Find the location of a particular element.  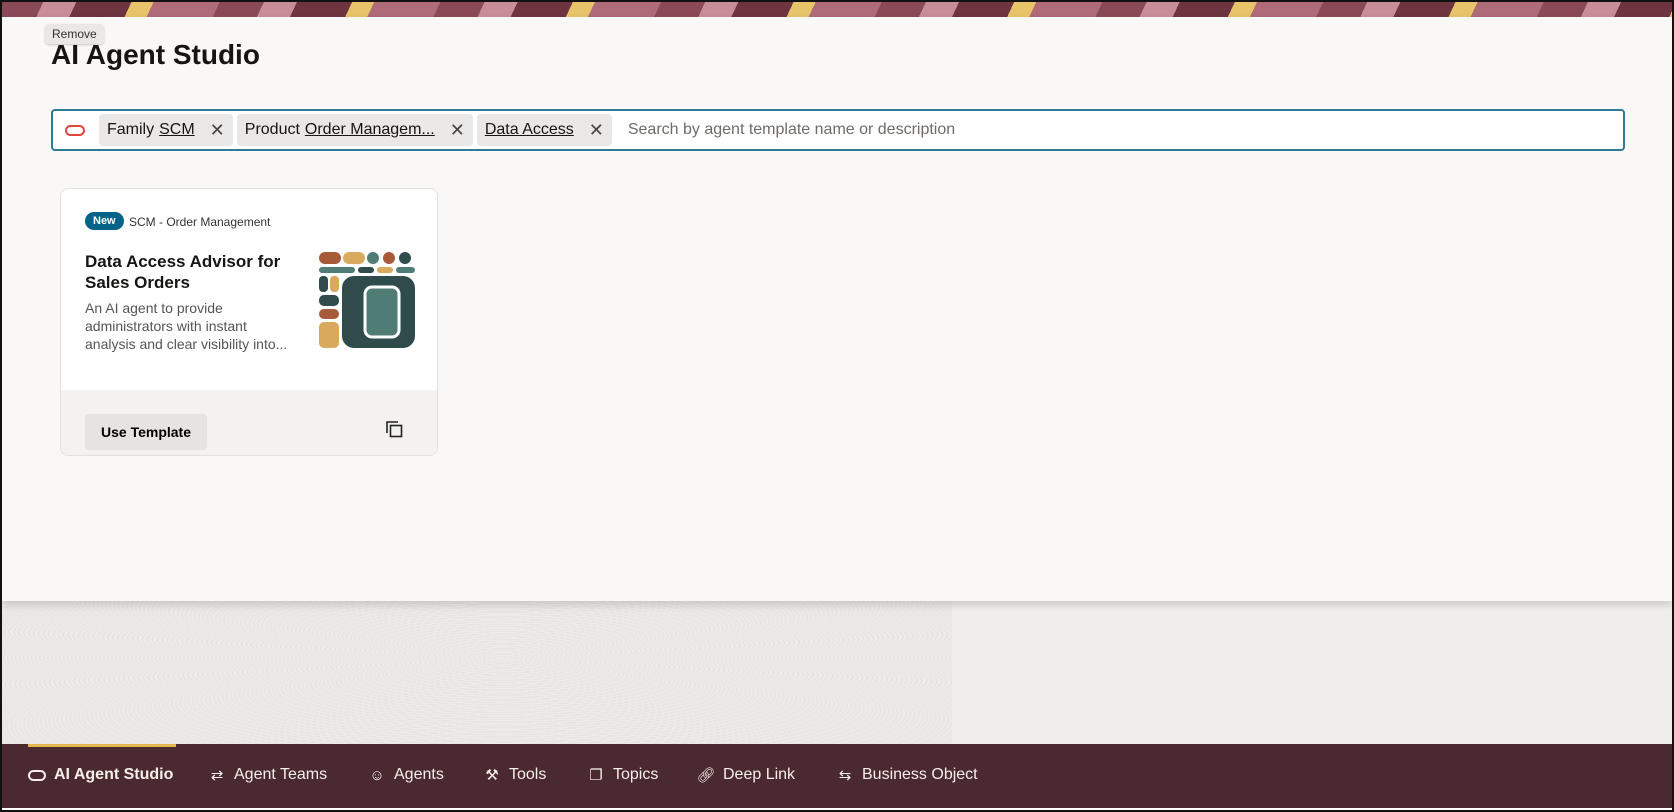

chip-label: Family is located at coordinates (131, 129).